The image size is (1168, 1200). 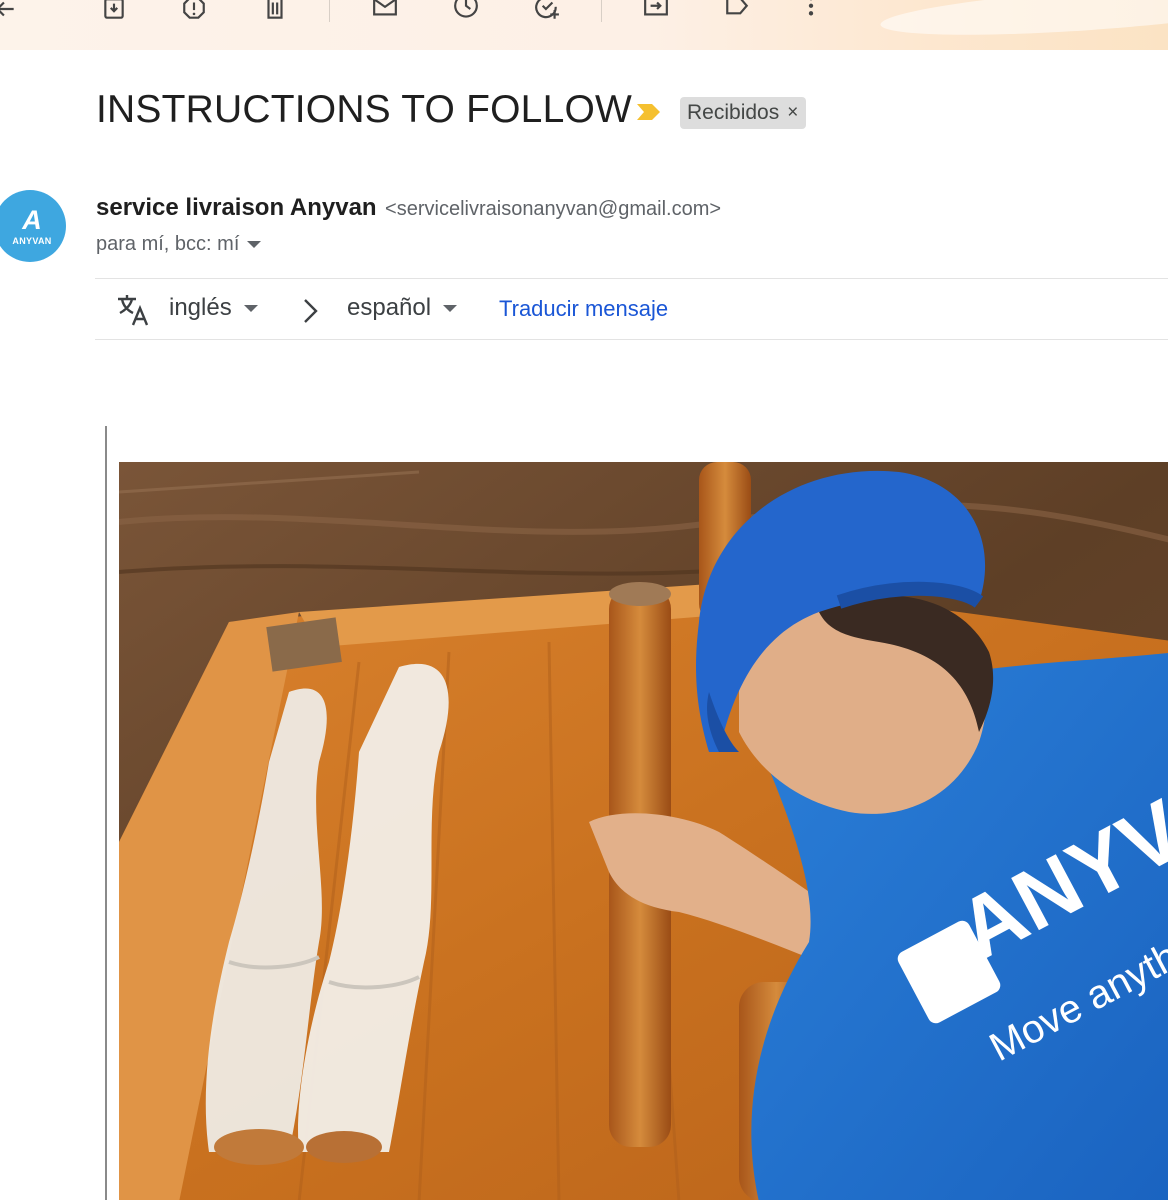 What do you see at coordinates (389, 307) in the screenshot?
I see `target-language-label: español` at bounding box center [389, 307].